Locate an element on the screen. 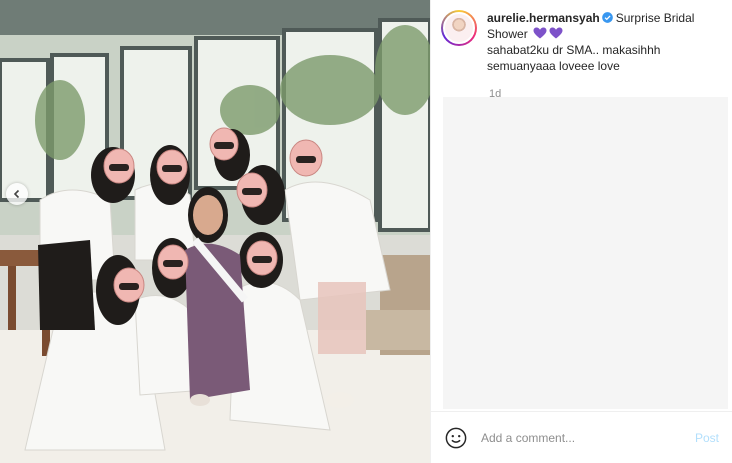  avatar is located at coordinates (459, 28).